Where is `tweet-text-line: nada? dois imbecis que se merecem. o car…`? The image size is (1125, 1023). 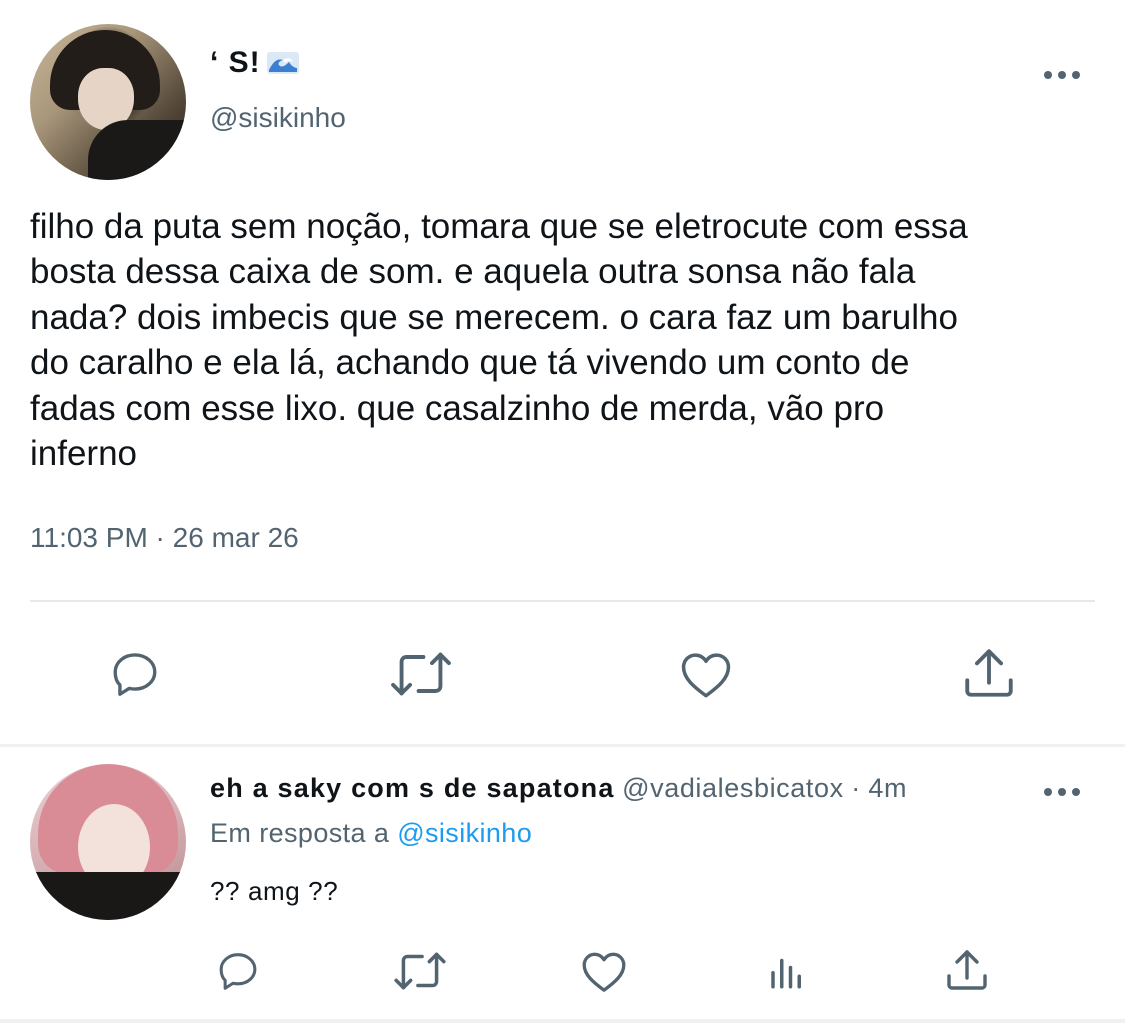 tweet-text-line: nada? dois imbecis que se merecem. o car… is located at coordinates (494, 317).